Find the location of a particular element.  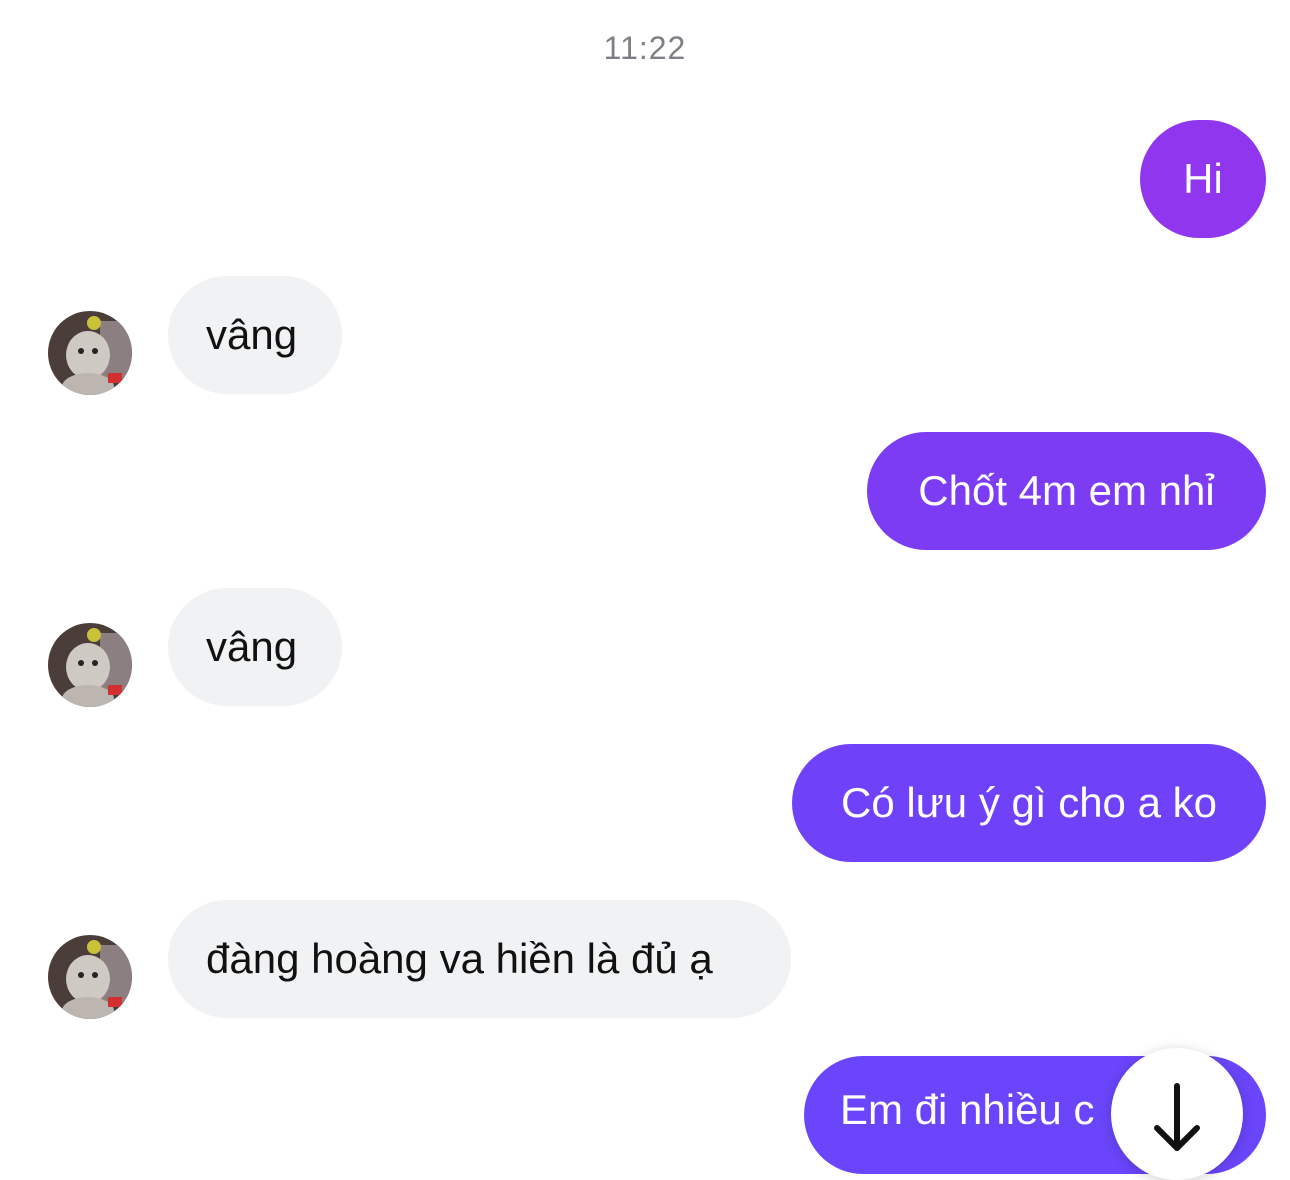

message-text: Em đi nhiều c is located at coordinates (967, 1109).